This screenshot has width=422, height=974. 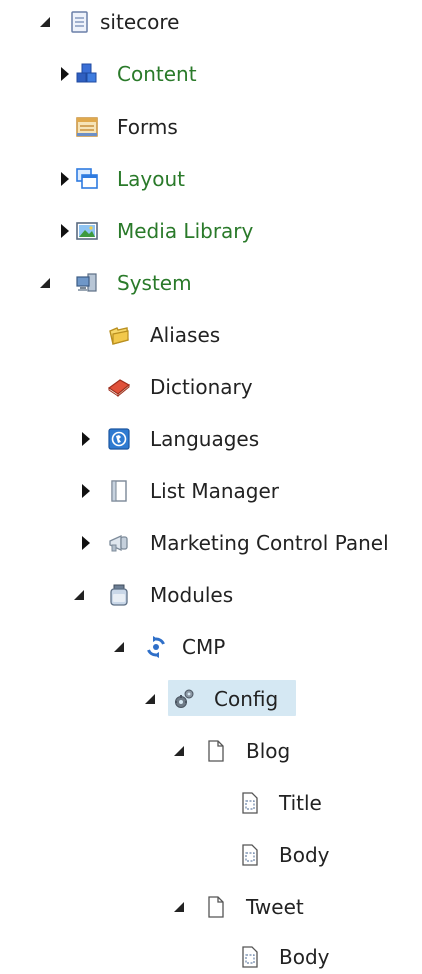 I want to click on expand-toggle-sitecore, so click(x=45, y=22).